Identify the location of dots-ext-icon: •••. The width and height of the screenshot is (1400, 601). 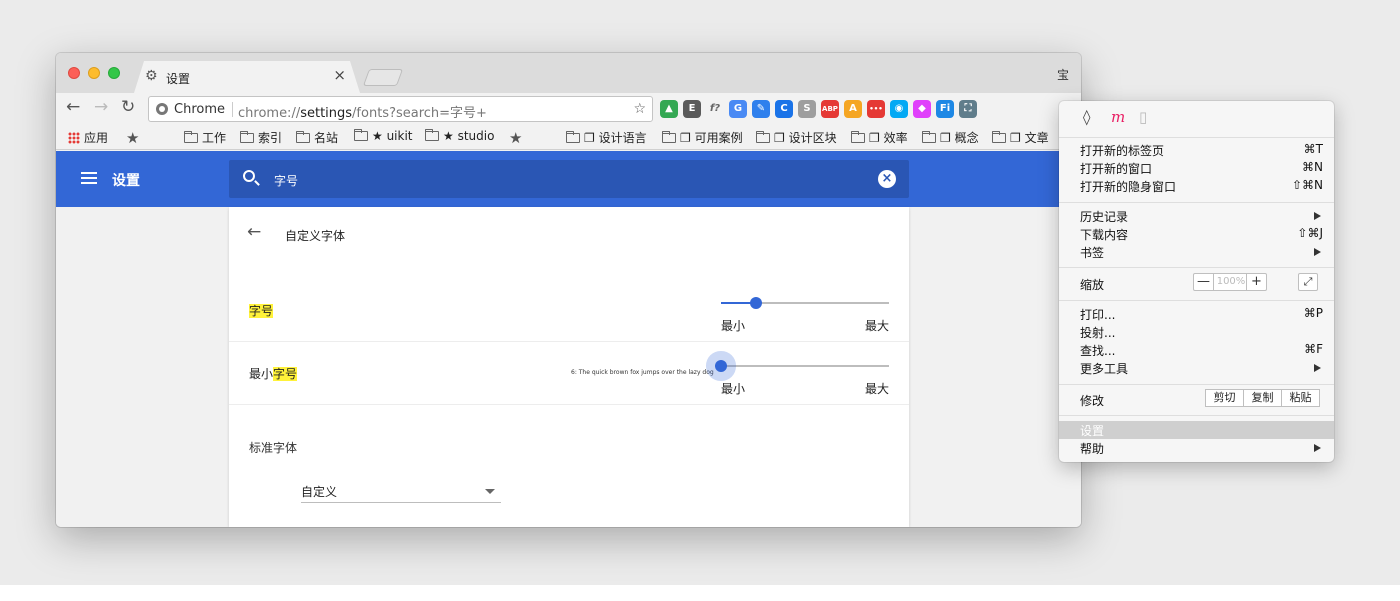
(876, 109).